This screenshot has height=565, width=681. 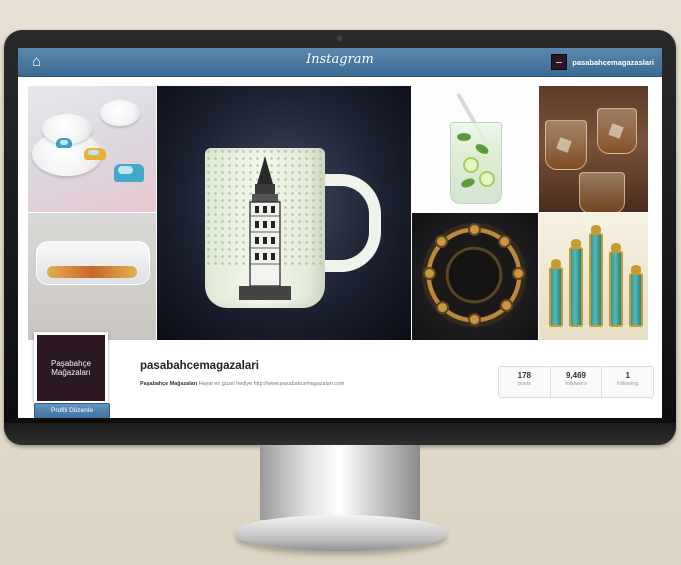 I want to click on stat-label: posts, so click(x=524, y=384).